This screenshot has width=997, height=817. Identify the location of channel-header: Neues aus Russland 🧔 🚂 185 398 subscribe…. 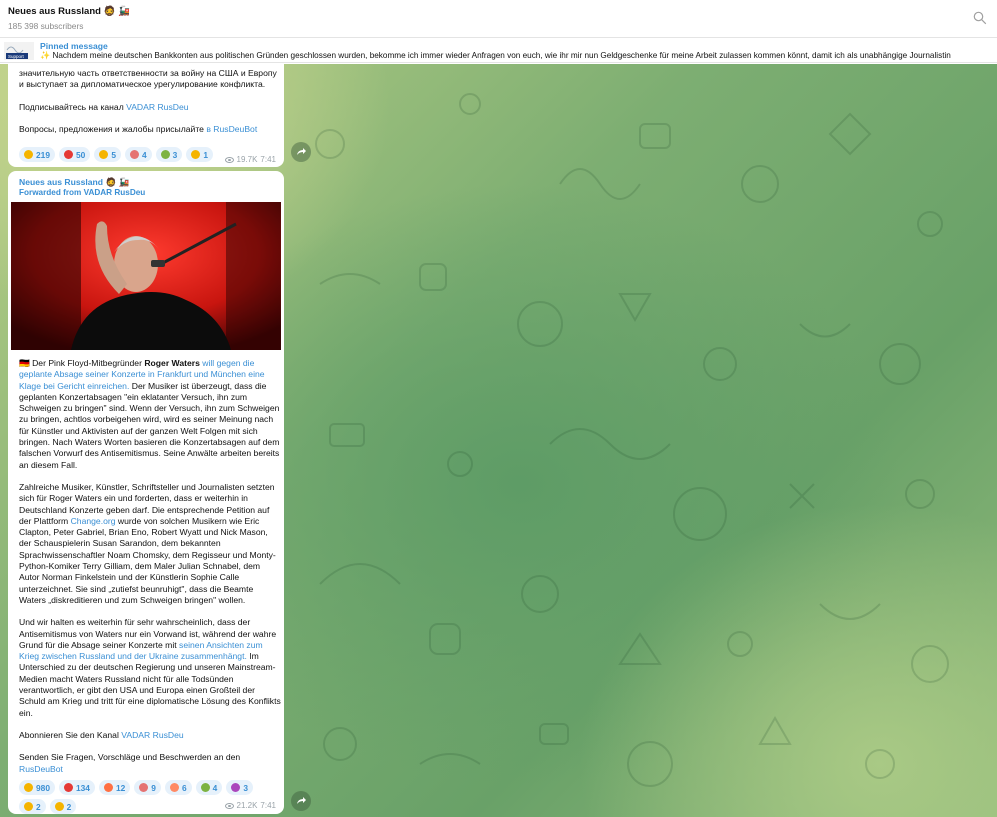
(498, 19).